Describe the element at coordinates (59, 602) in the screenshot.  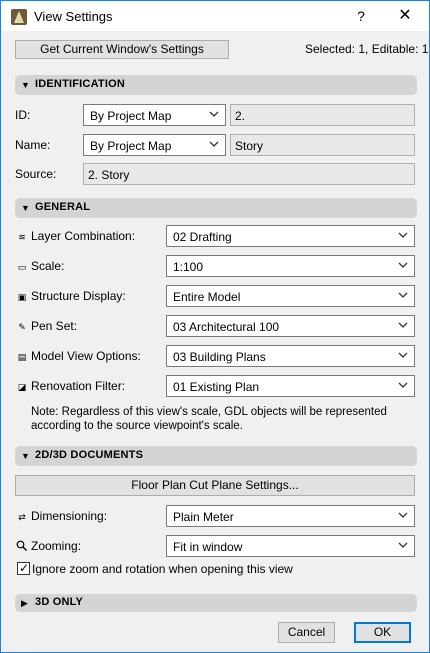
I see `section-3d-only-label: 3D ONLY` at that location.